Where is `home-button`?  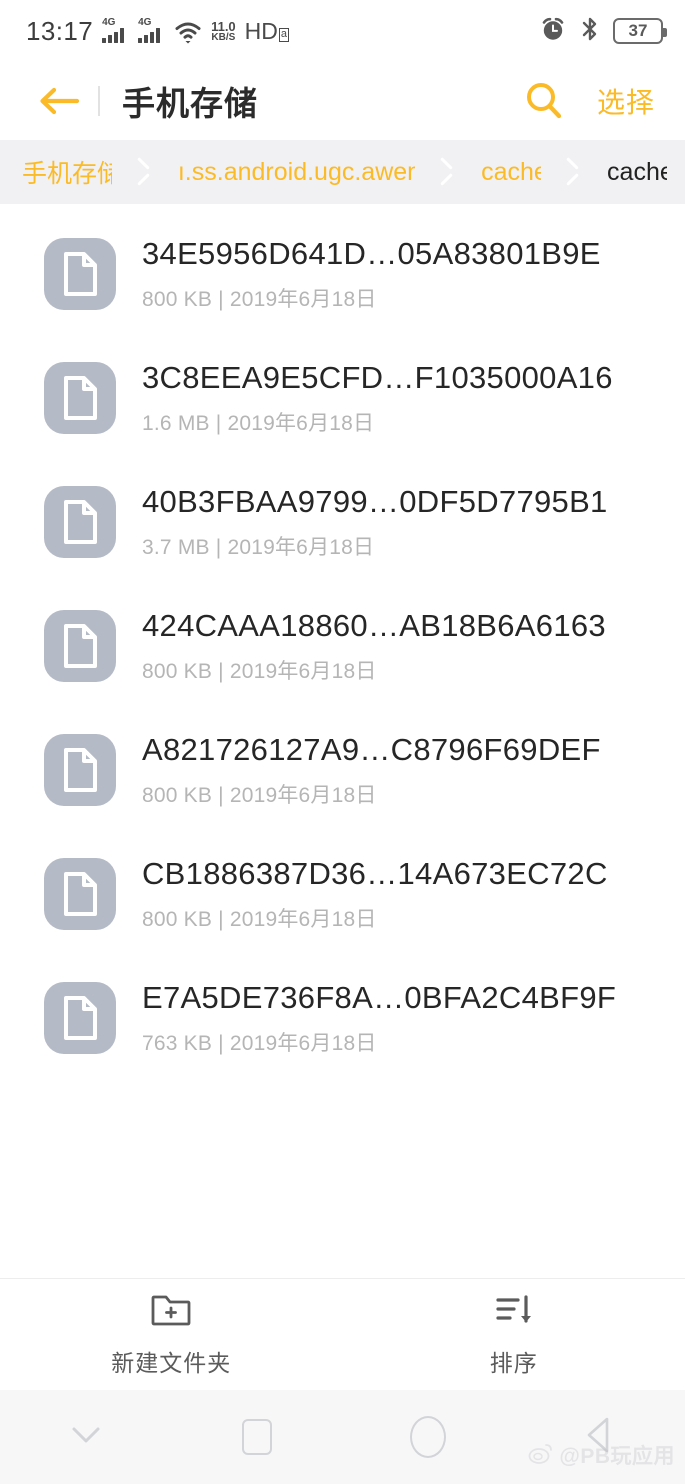 home-button is located at coordinates (428, 1437).